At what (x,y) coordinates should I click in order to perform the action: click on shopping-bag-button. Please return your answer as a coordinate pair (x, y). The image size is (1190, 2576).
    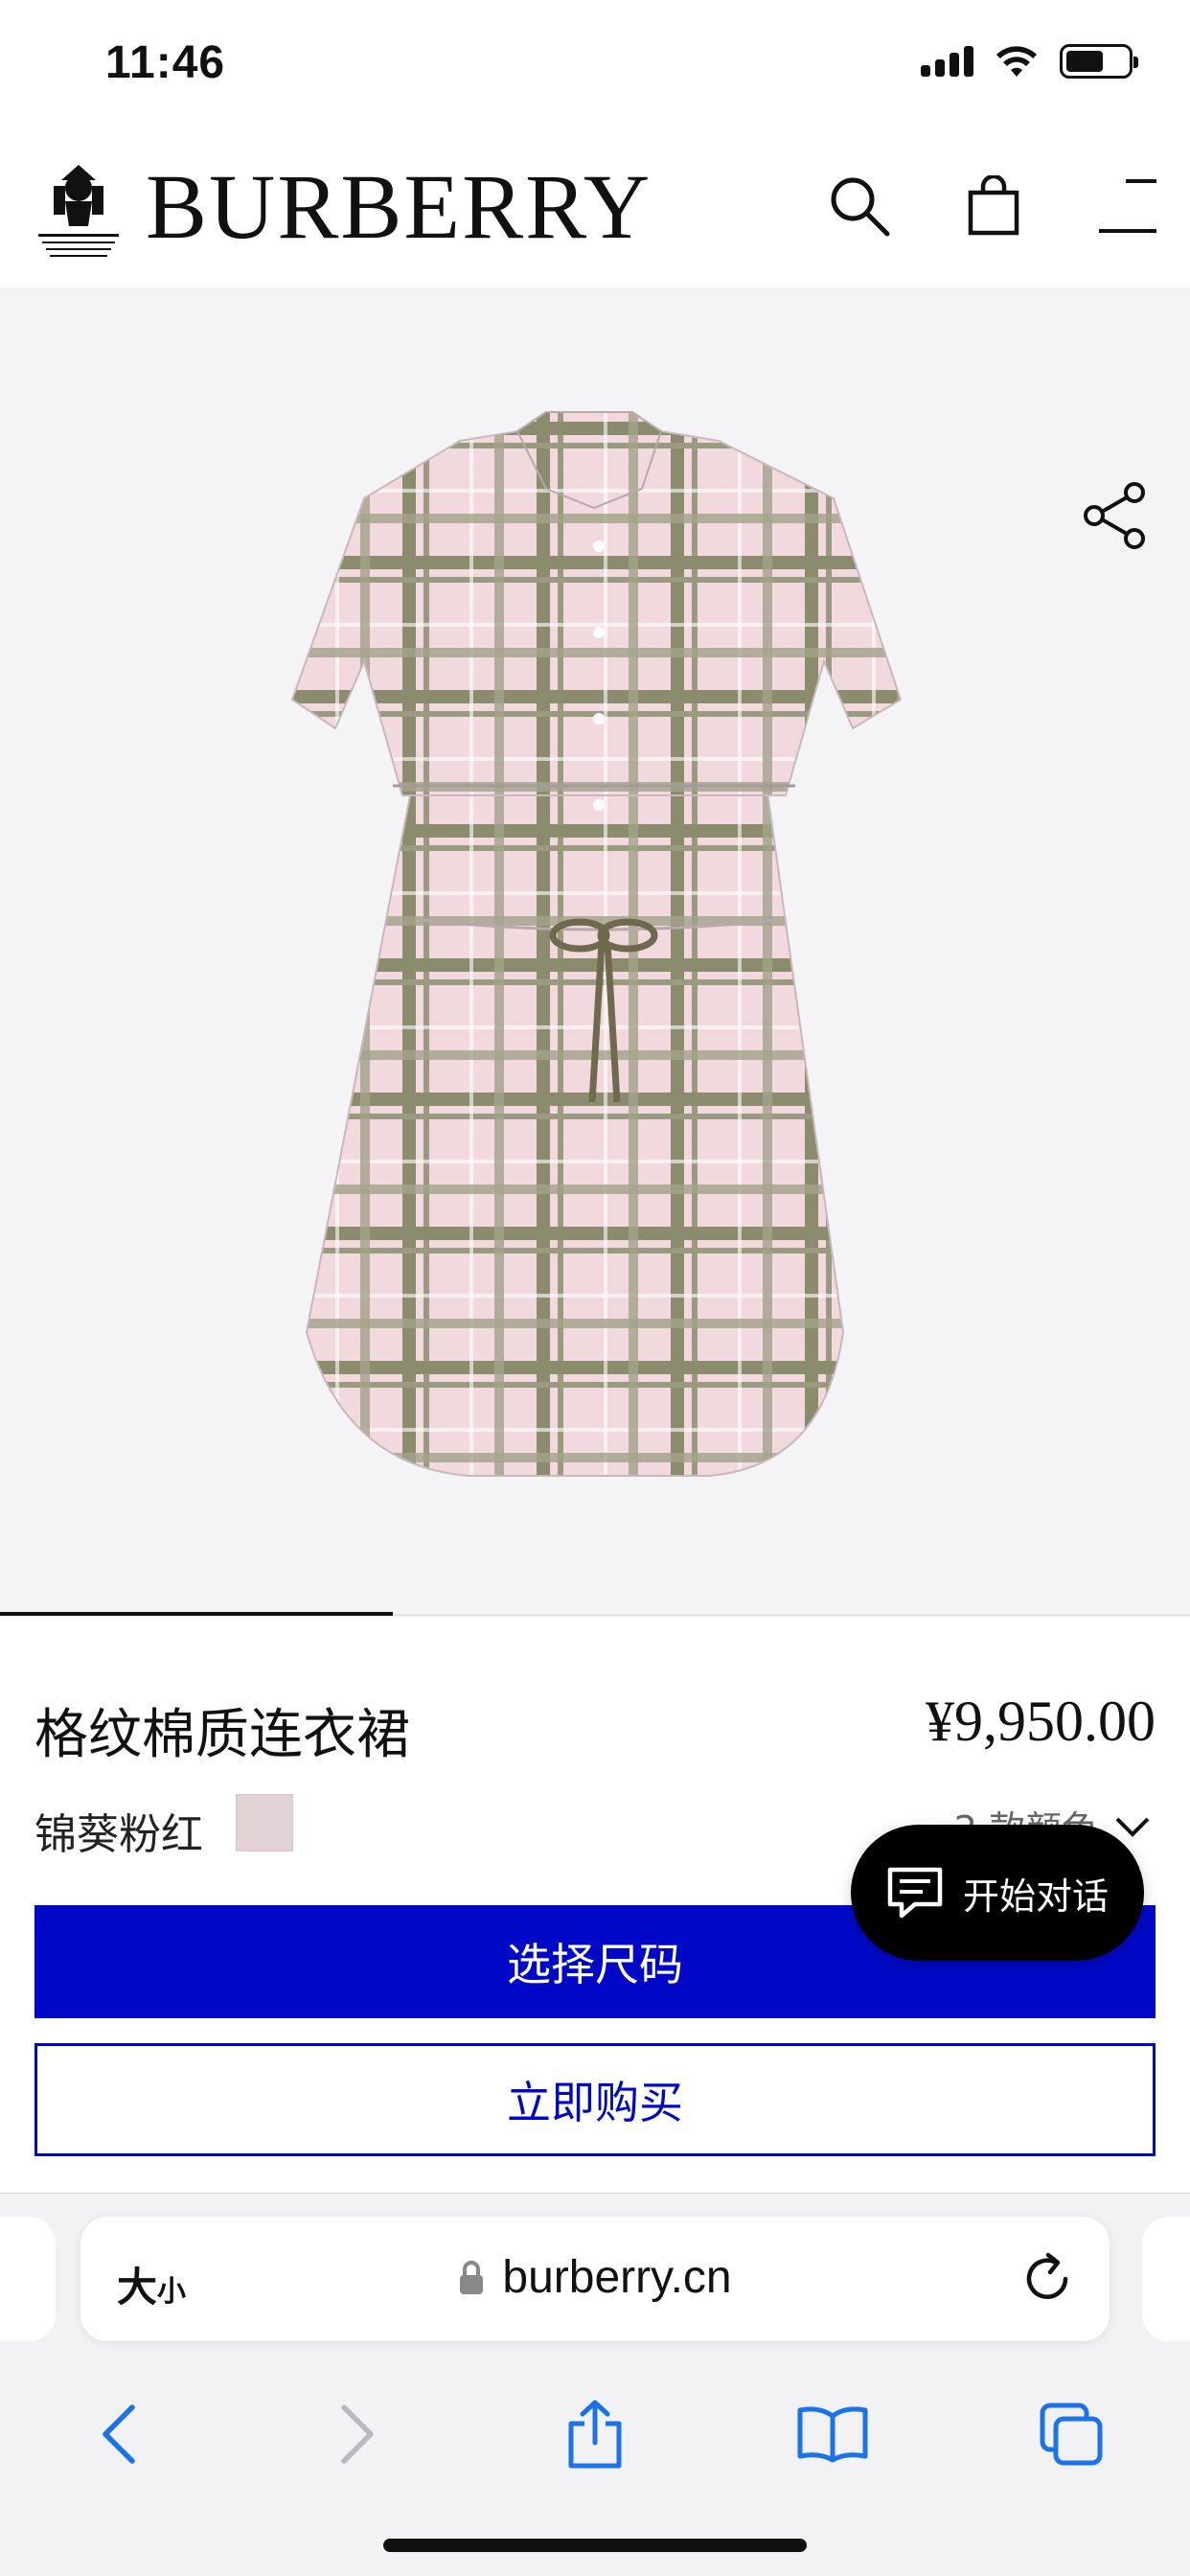
    Looking at the image, I should click on (994, 206).